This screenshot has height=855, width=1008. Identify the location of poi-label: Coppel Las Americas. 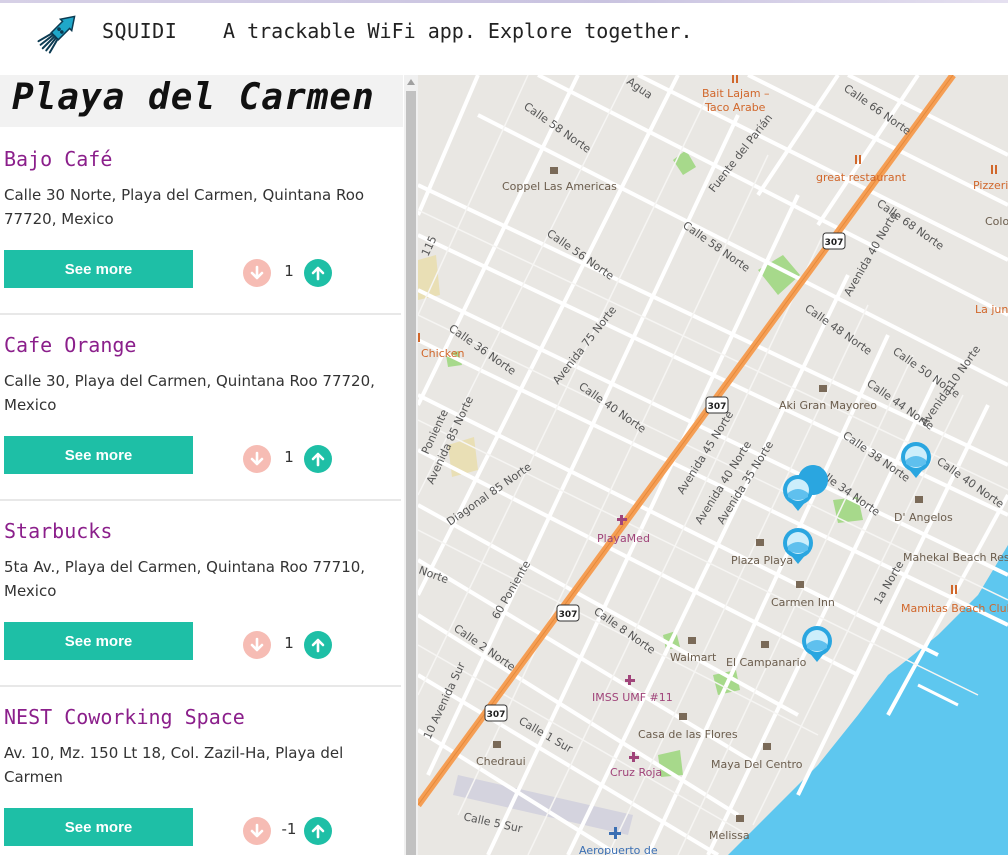
(559, 186).